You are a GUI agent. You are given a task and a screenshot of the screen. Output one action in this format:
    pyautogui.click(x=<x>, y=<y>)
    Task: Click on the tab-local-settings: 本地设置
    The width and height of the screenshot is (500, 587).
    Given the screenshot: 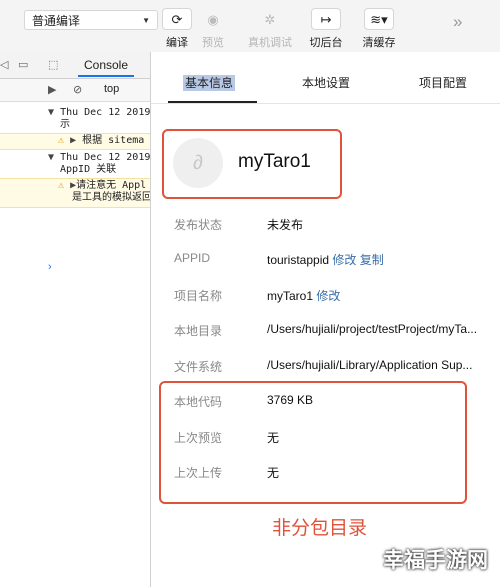 What is the action you would take?
    pyautogui.click(x=326, y=82)
    